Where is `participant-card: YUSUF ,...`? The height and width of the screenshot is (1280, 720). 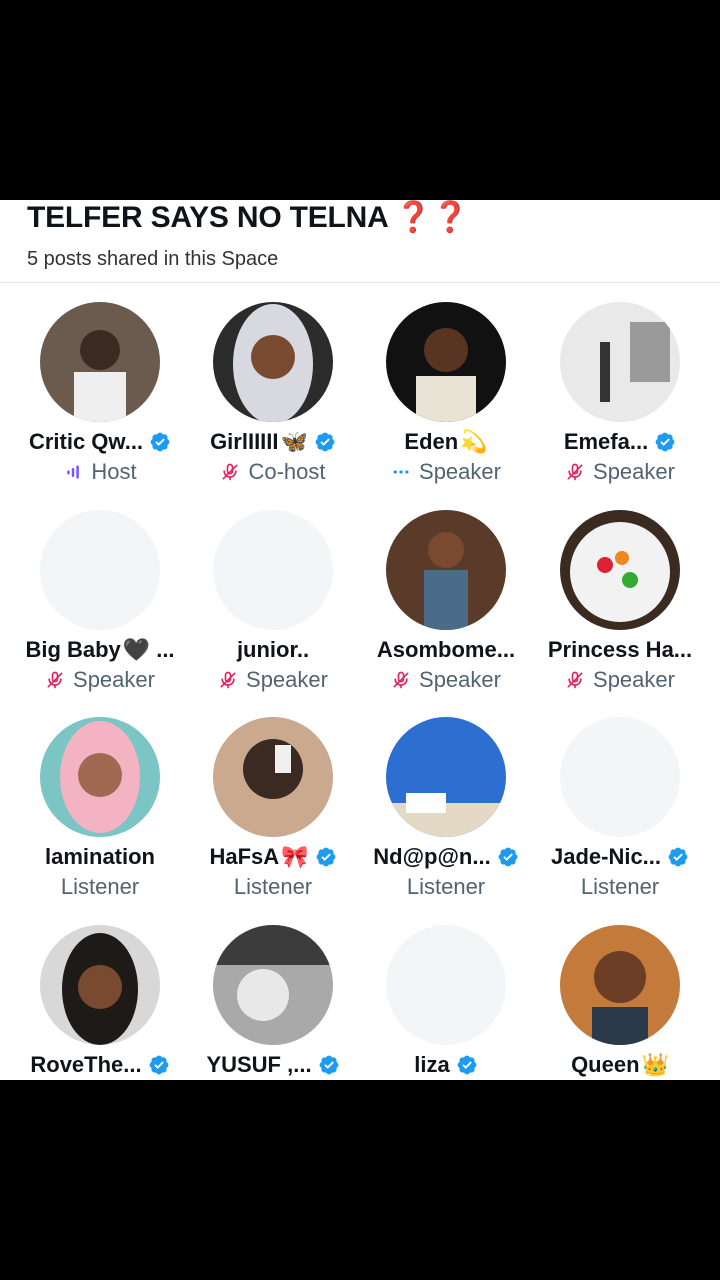
participant-card: YUSUF ,... is located at coordinates (273, 1002).